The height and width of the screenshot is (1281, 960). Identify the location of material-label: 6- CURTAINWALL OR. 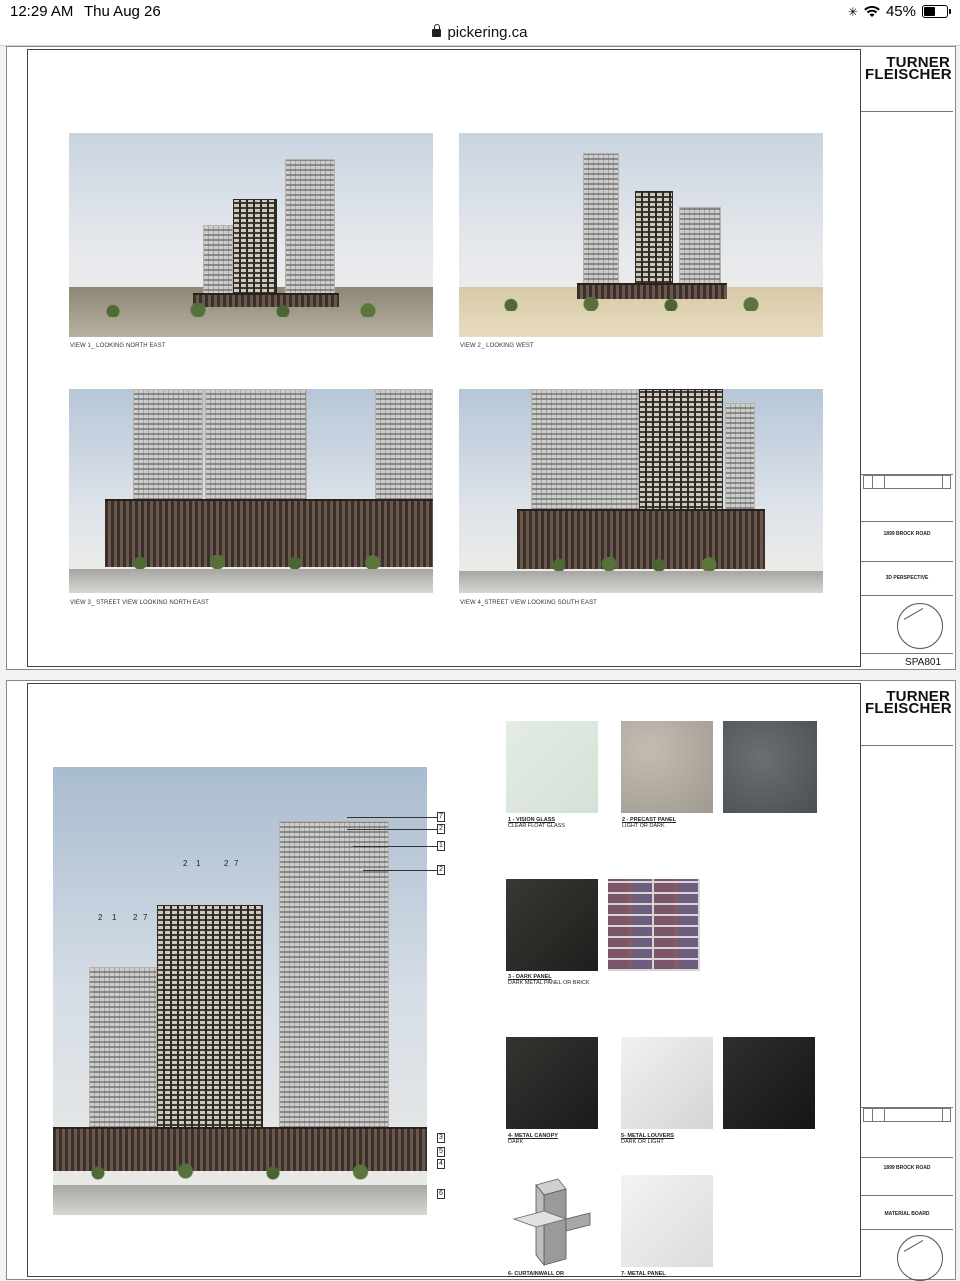
(536, 1274).